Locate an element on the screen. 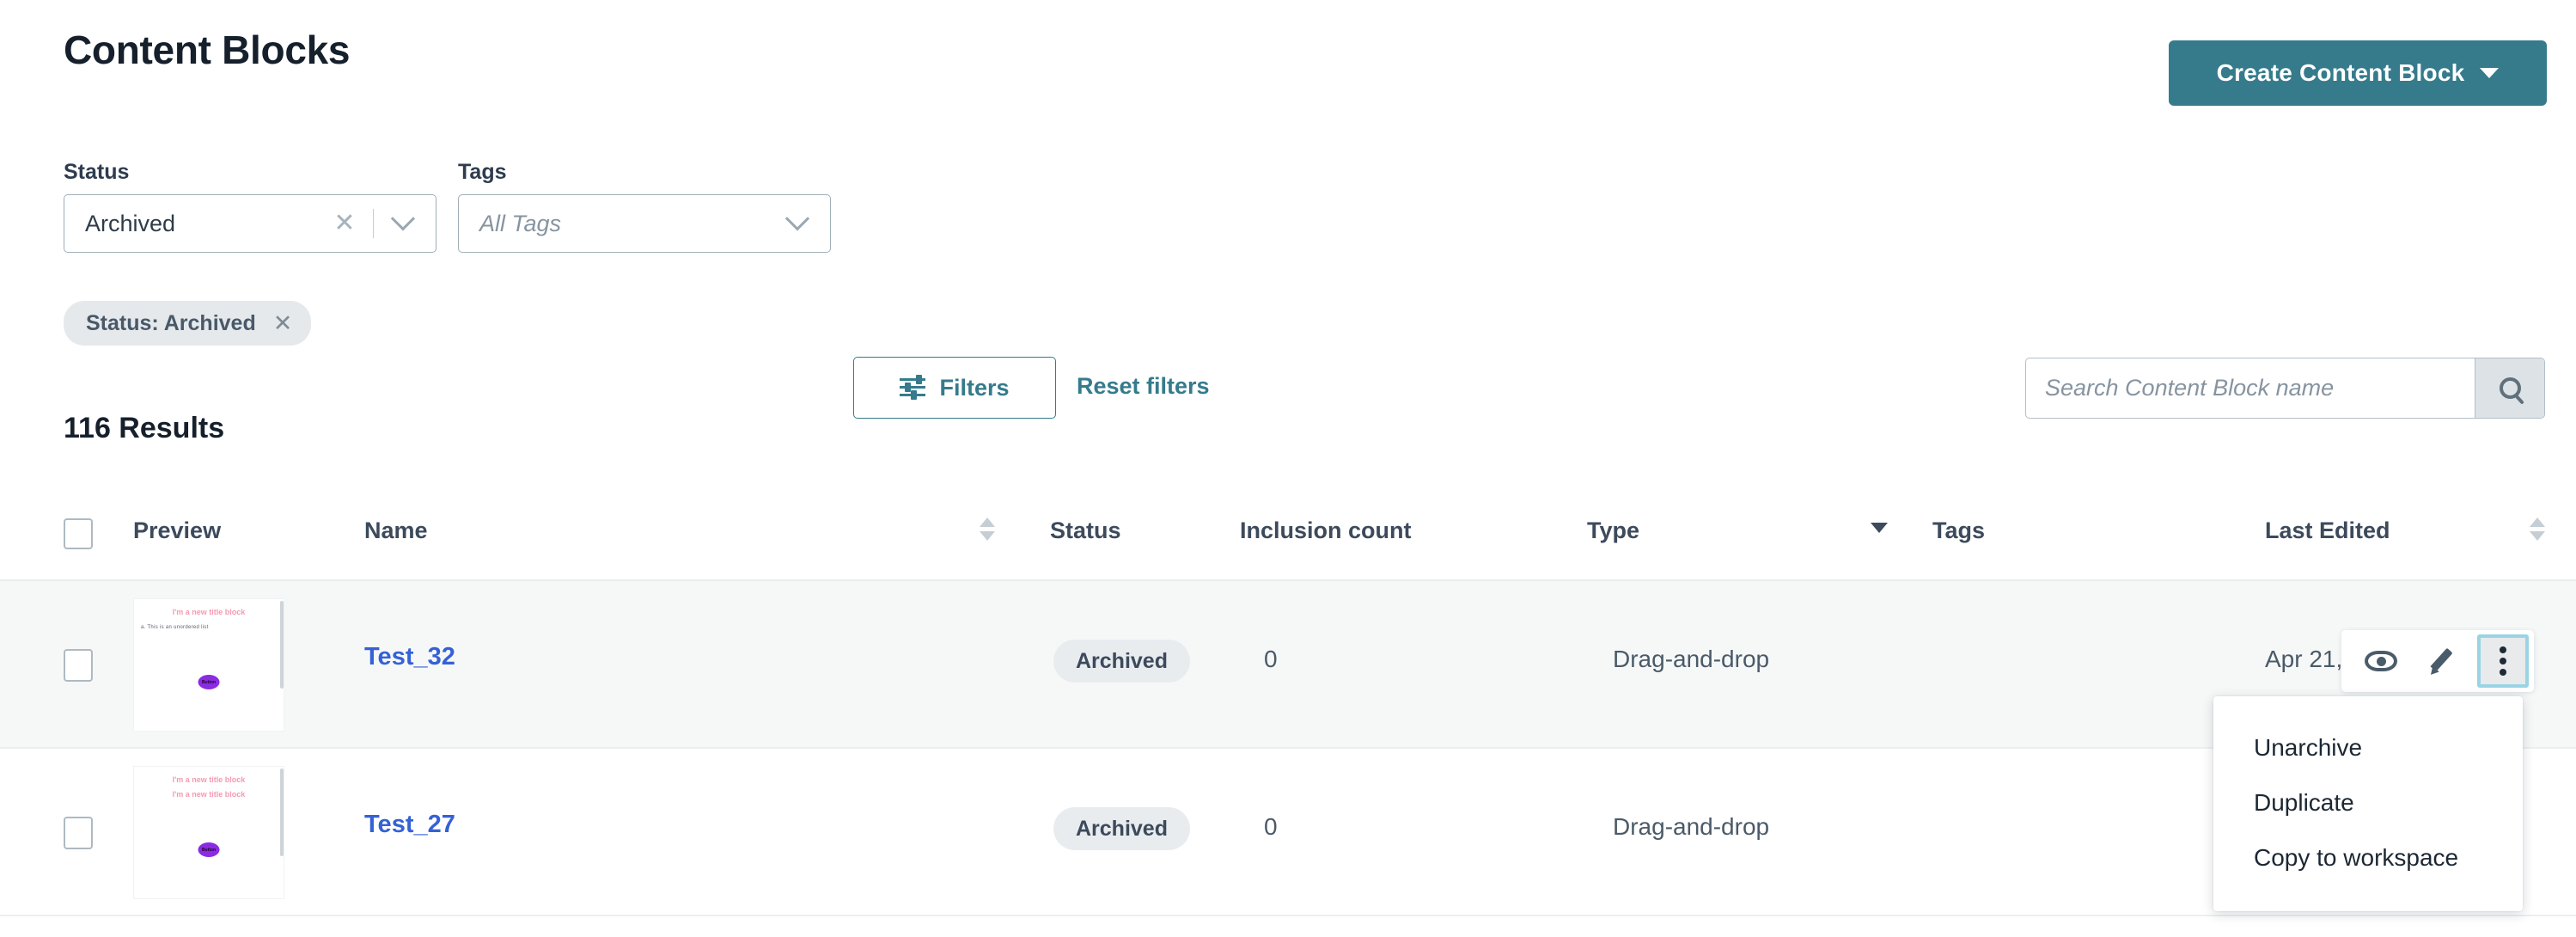  reset-filters-link: Reset filters is located at coordinates (1143, 387).